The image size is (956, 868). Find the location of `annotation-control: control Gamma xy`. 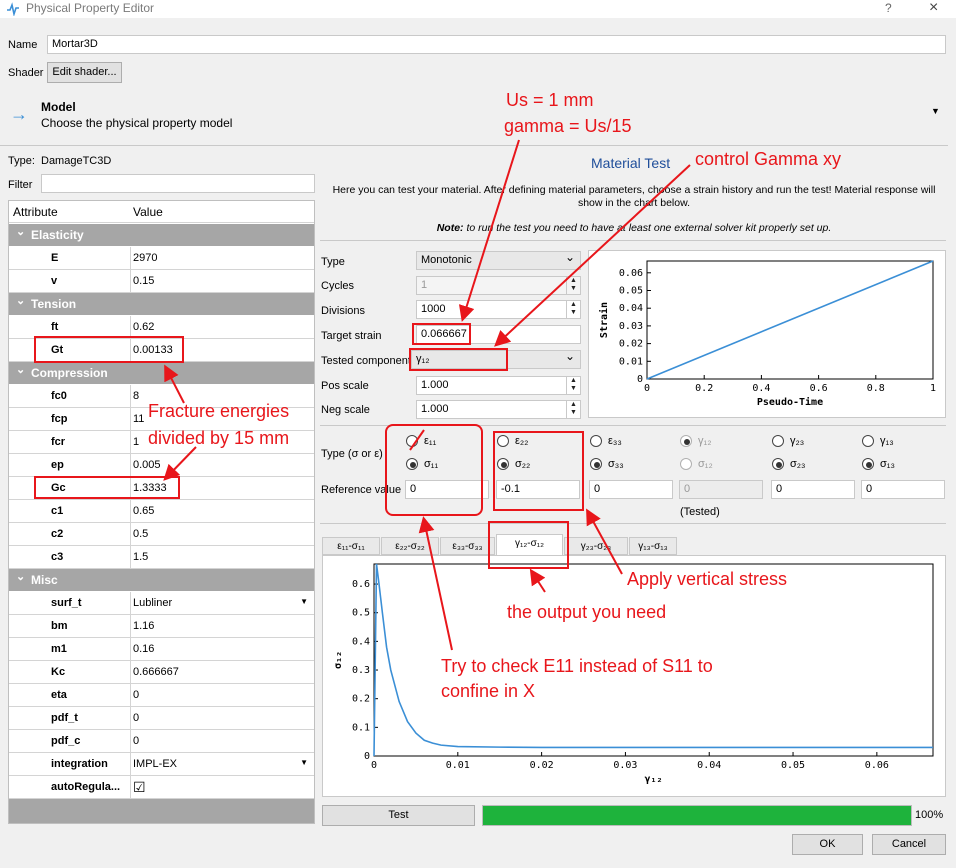

annotation-control: control Gamma xy is located at coordinates (768, 159).